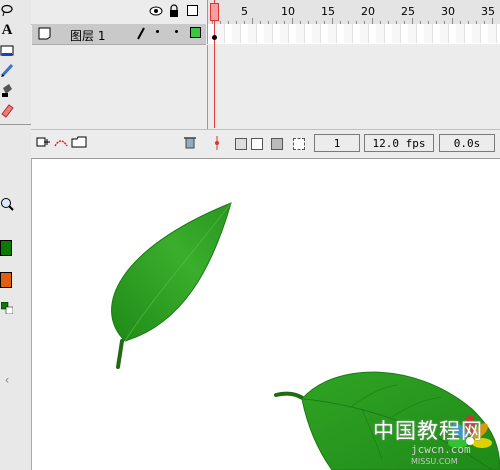 This screenshot has height=470, width=500. Describe the element at coordinates (448, 11) in the screenshot. I see `frame-number: 30` at that location.